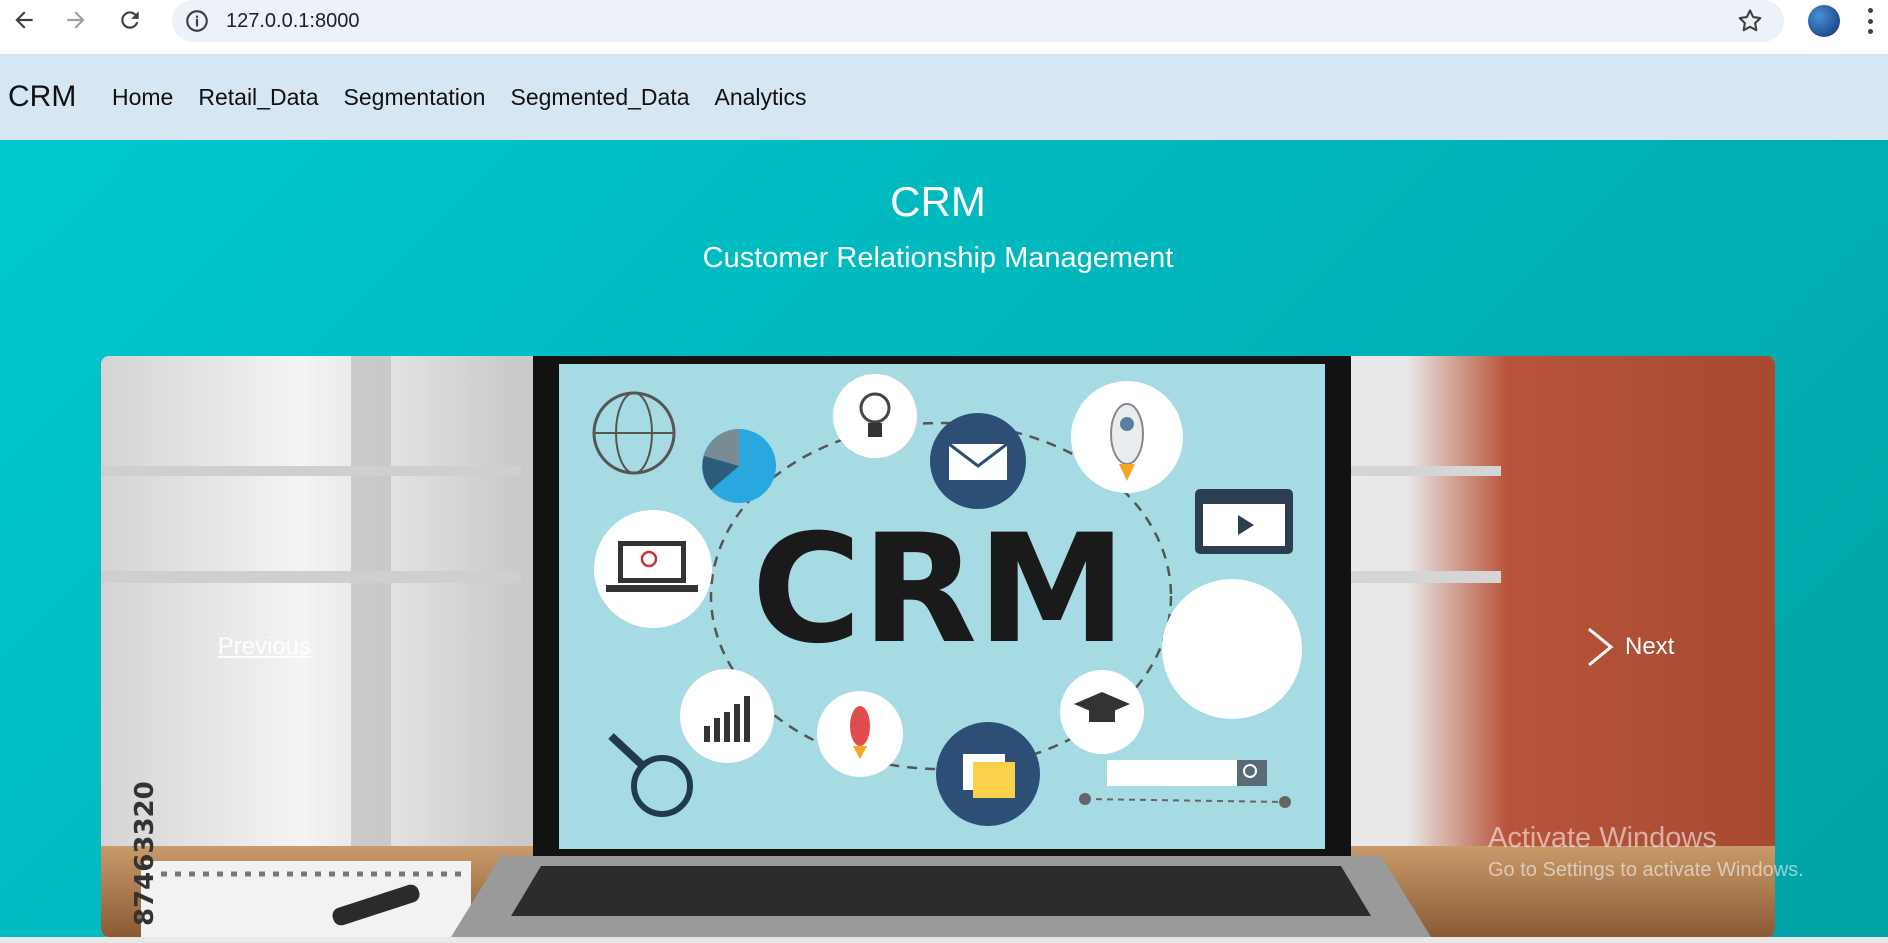 The image size is (1888, 943). What do you see at coordinates (978, 21) in the screenshot?
I see `address-bar: 127.0.0.1:8000` at bounding box center [978, 21].